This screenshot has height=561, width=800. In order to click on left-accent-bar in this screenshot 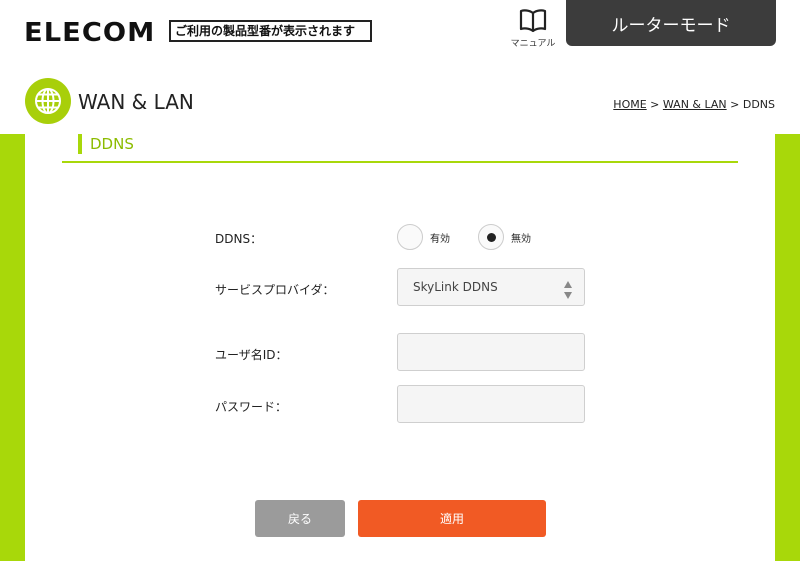, I will do `click(12, 347)`.